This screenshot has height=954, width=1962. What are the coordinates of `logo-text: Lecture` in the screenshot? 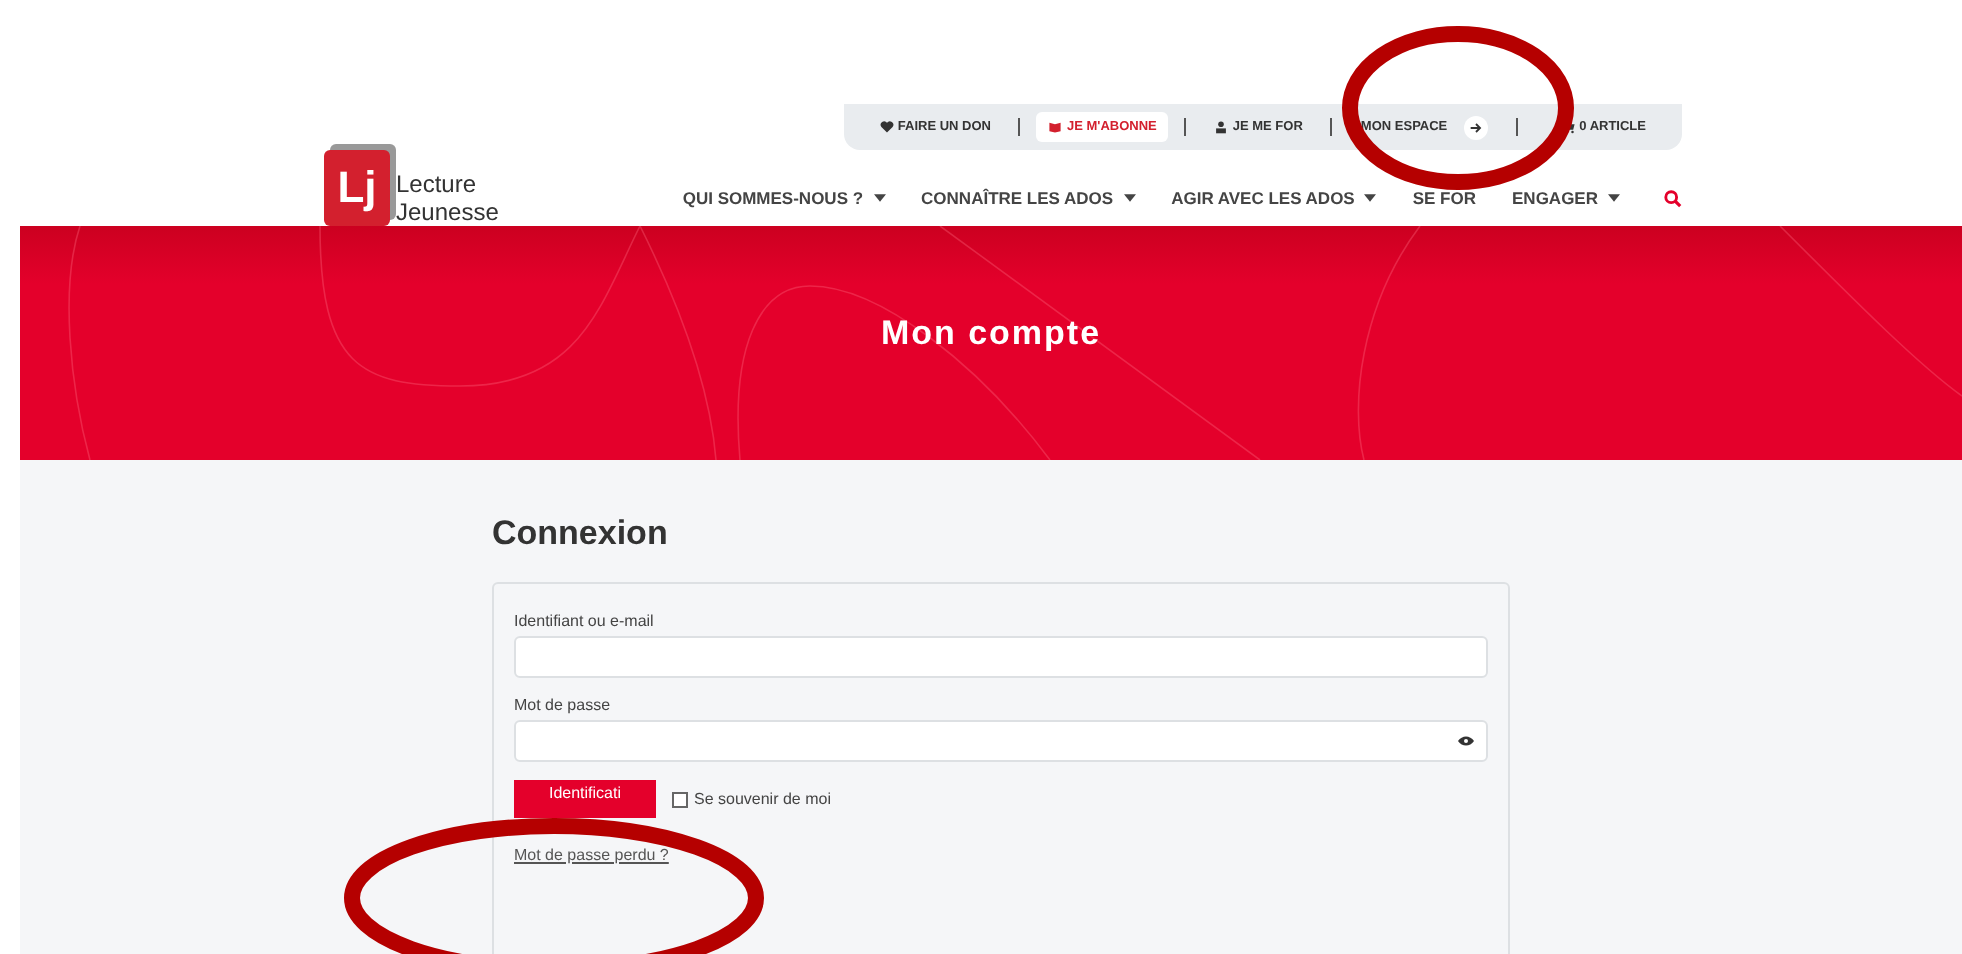 It's located at (437, 184).